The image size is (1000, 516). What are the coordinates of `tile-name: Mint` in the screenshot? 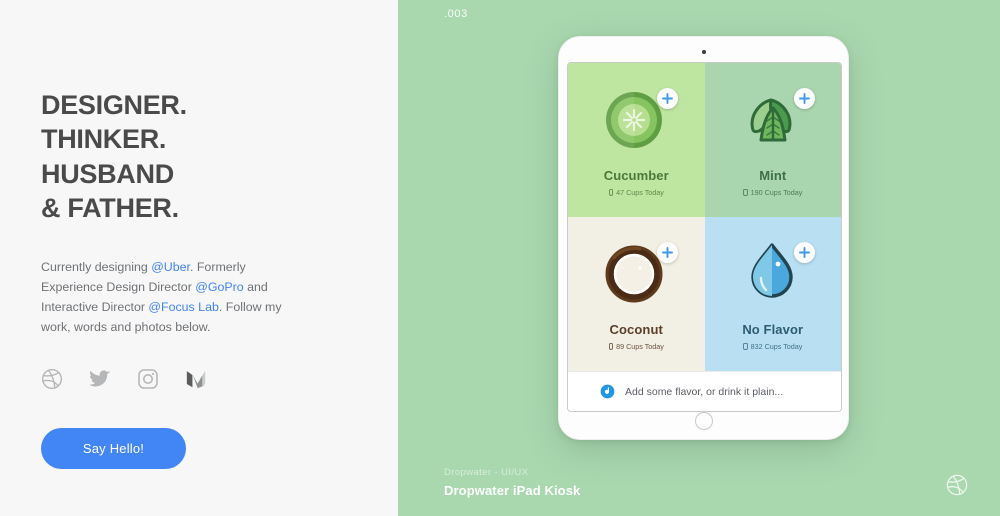 It's located at (773, 175).